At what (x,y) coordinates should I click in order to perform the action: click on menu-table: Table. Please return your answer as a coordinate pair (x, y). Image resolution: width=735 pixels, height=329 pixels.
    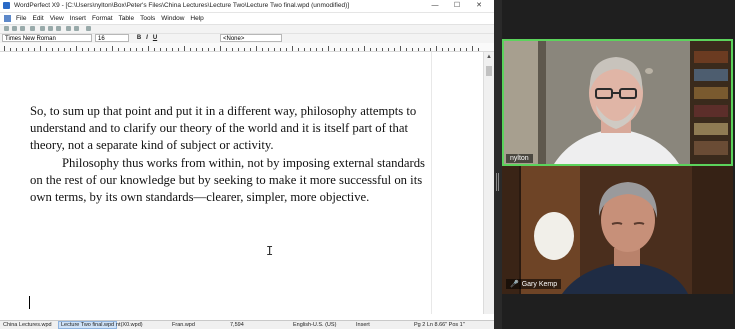
    Looking at the image, I should click on (127, 18).